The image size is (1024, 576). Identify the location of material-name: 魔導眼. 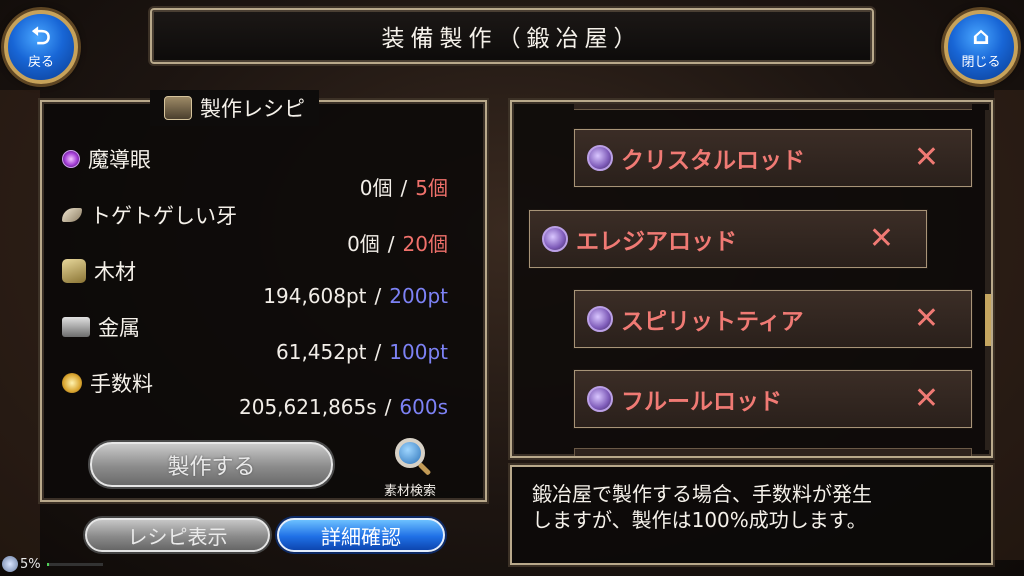
(119, 160).